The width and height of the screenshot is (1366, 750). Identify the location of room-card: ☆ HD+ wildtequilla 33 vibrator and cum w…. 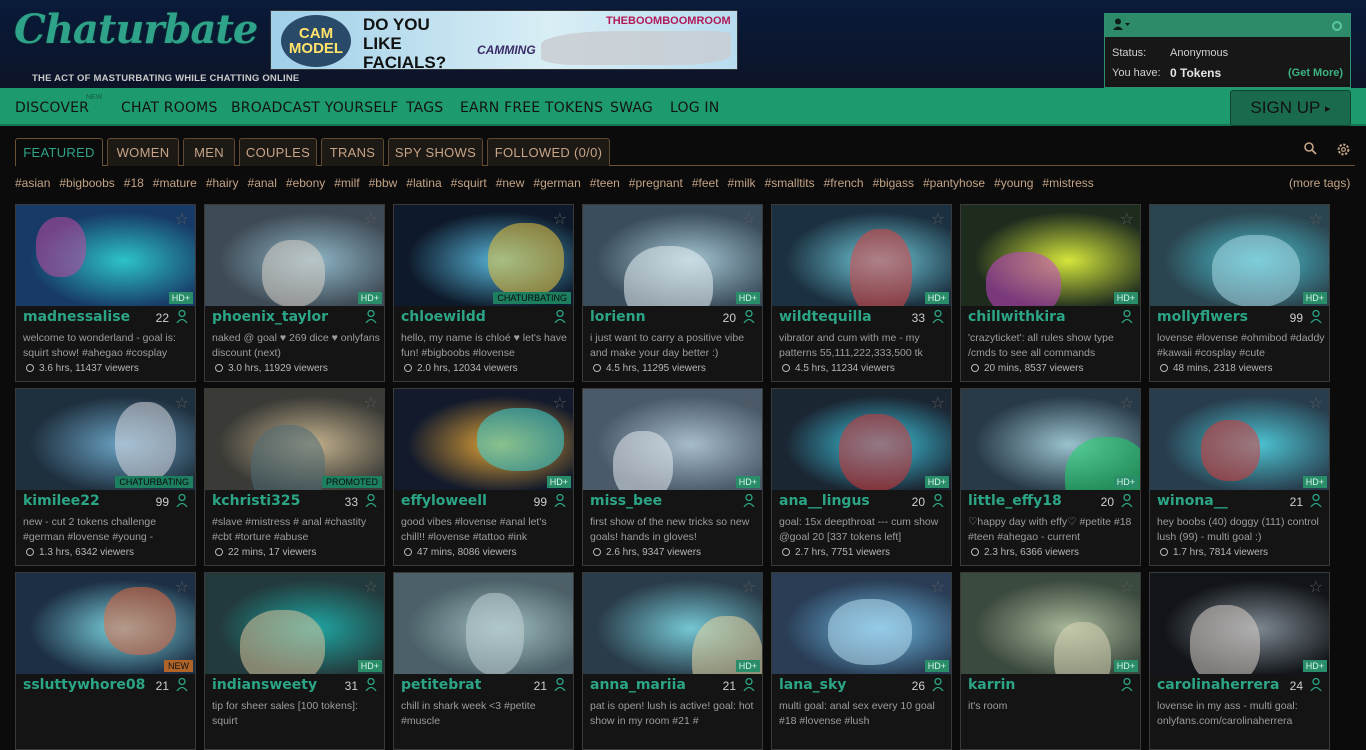
(861, 293).